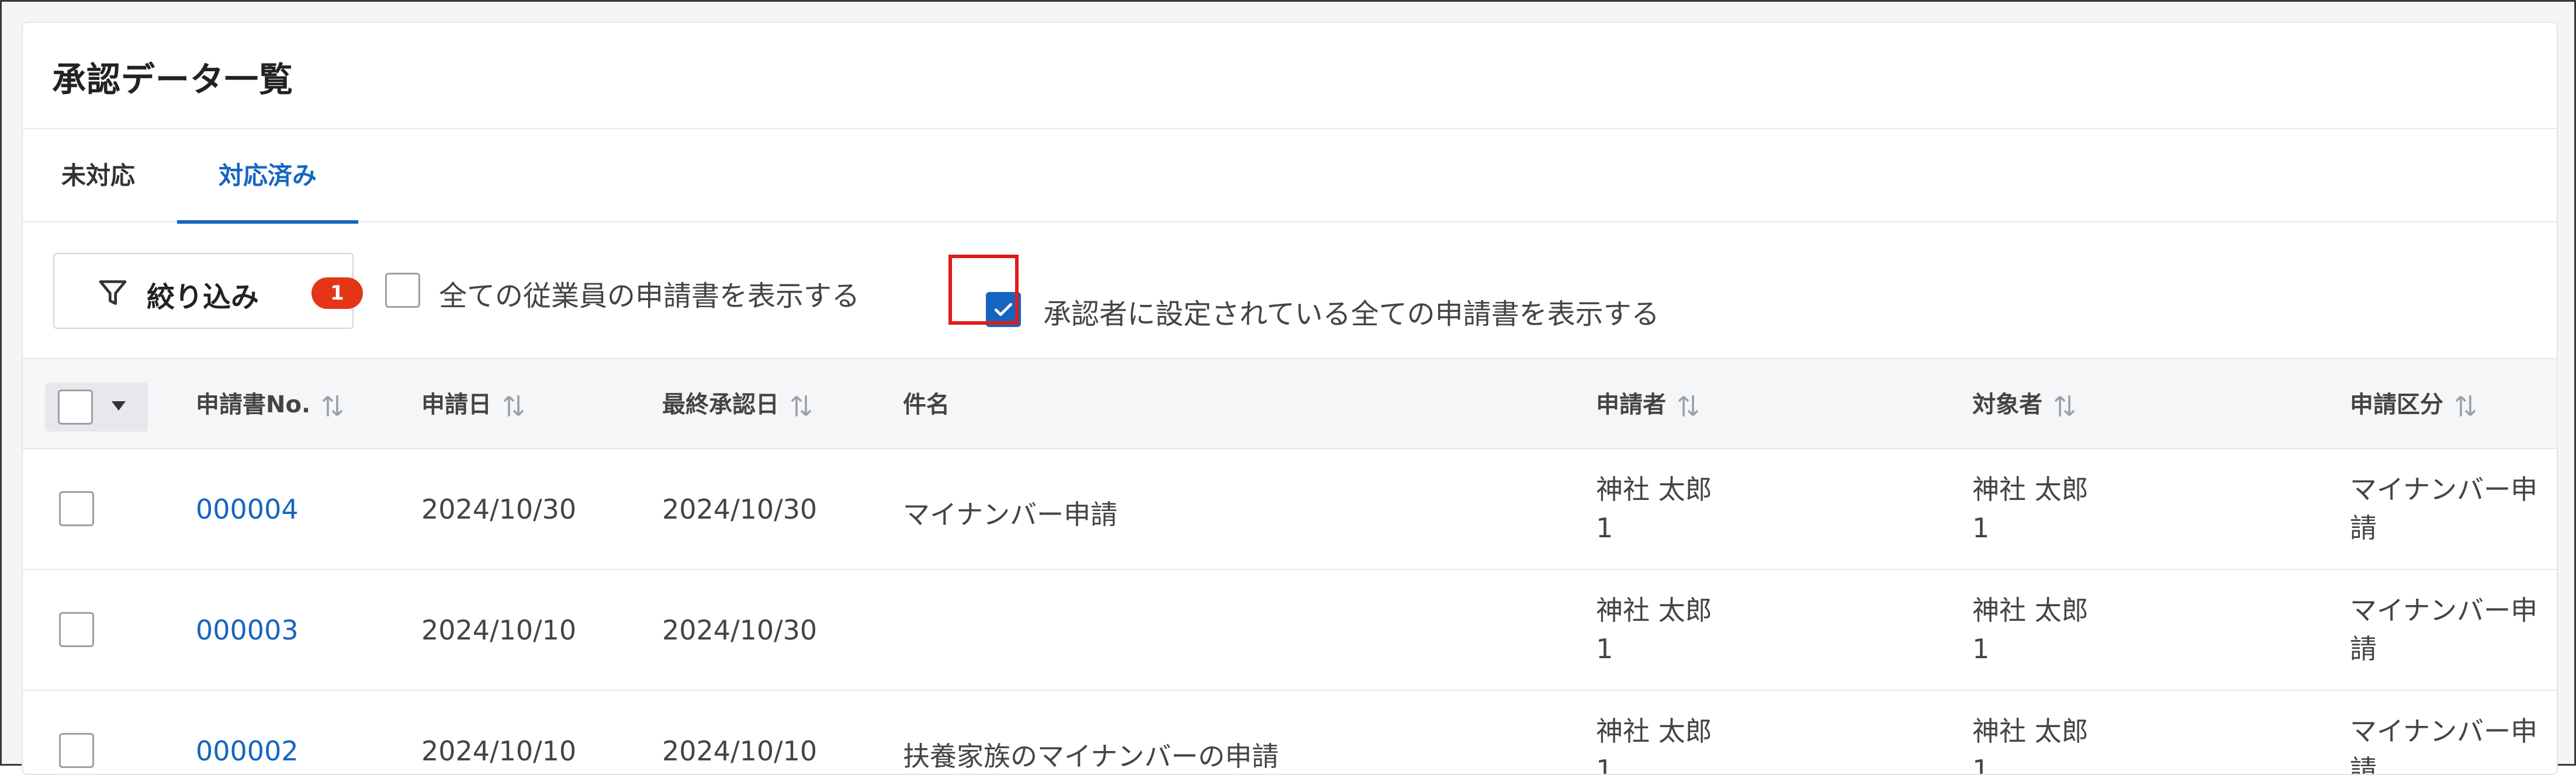 The height and width of the screenshot is (775, 2576). I want to click on column-header-applicant: 申請者, so click(1648, 404).